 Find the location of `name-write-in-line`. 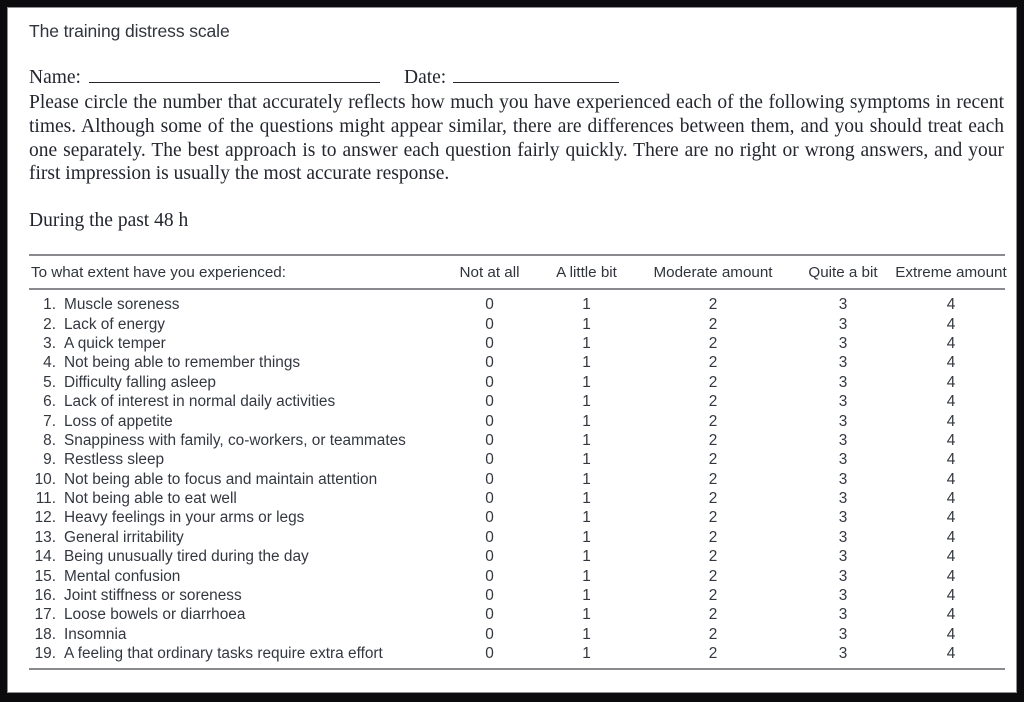

name-write-in-line is located at coordinates (234, 75).